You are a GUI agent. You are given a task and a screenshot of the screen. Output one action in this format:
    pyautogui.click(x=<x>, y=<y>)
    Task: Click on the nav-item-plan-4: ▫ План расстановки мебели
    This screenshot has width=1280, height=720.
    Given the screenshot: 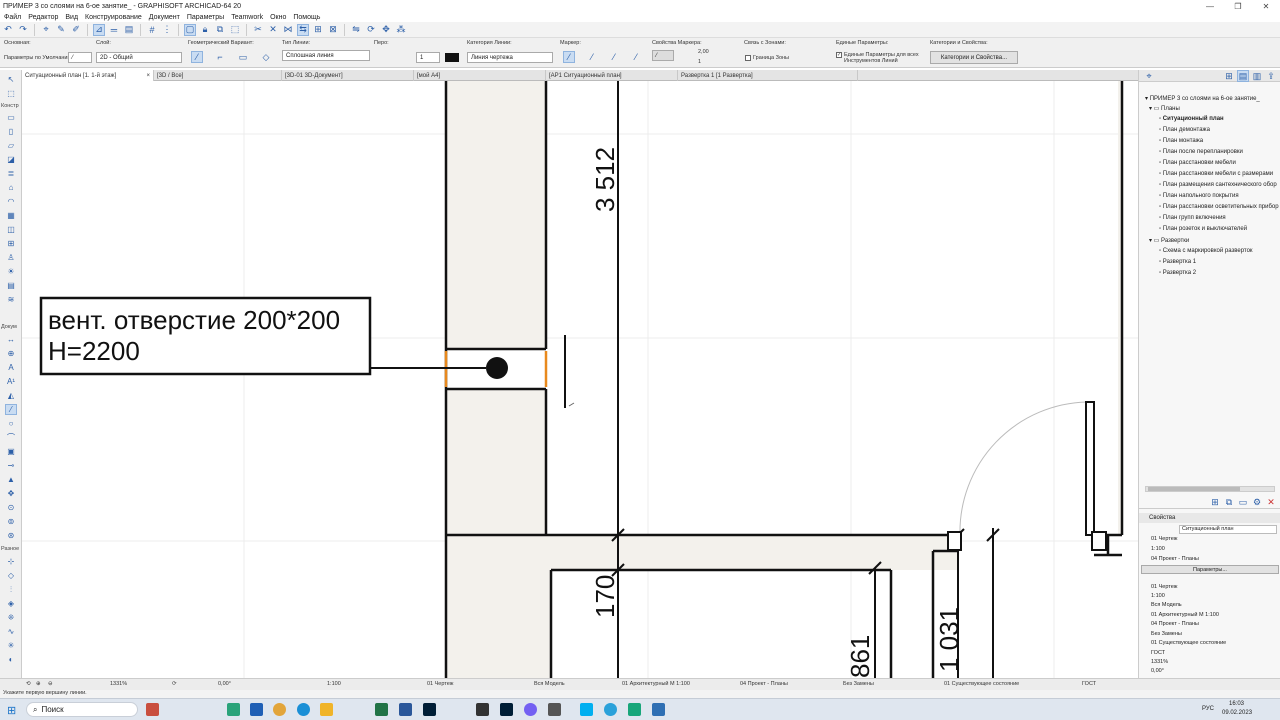 What is the action you would take?
    pyautogui.click(x=1197, y=163)
    